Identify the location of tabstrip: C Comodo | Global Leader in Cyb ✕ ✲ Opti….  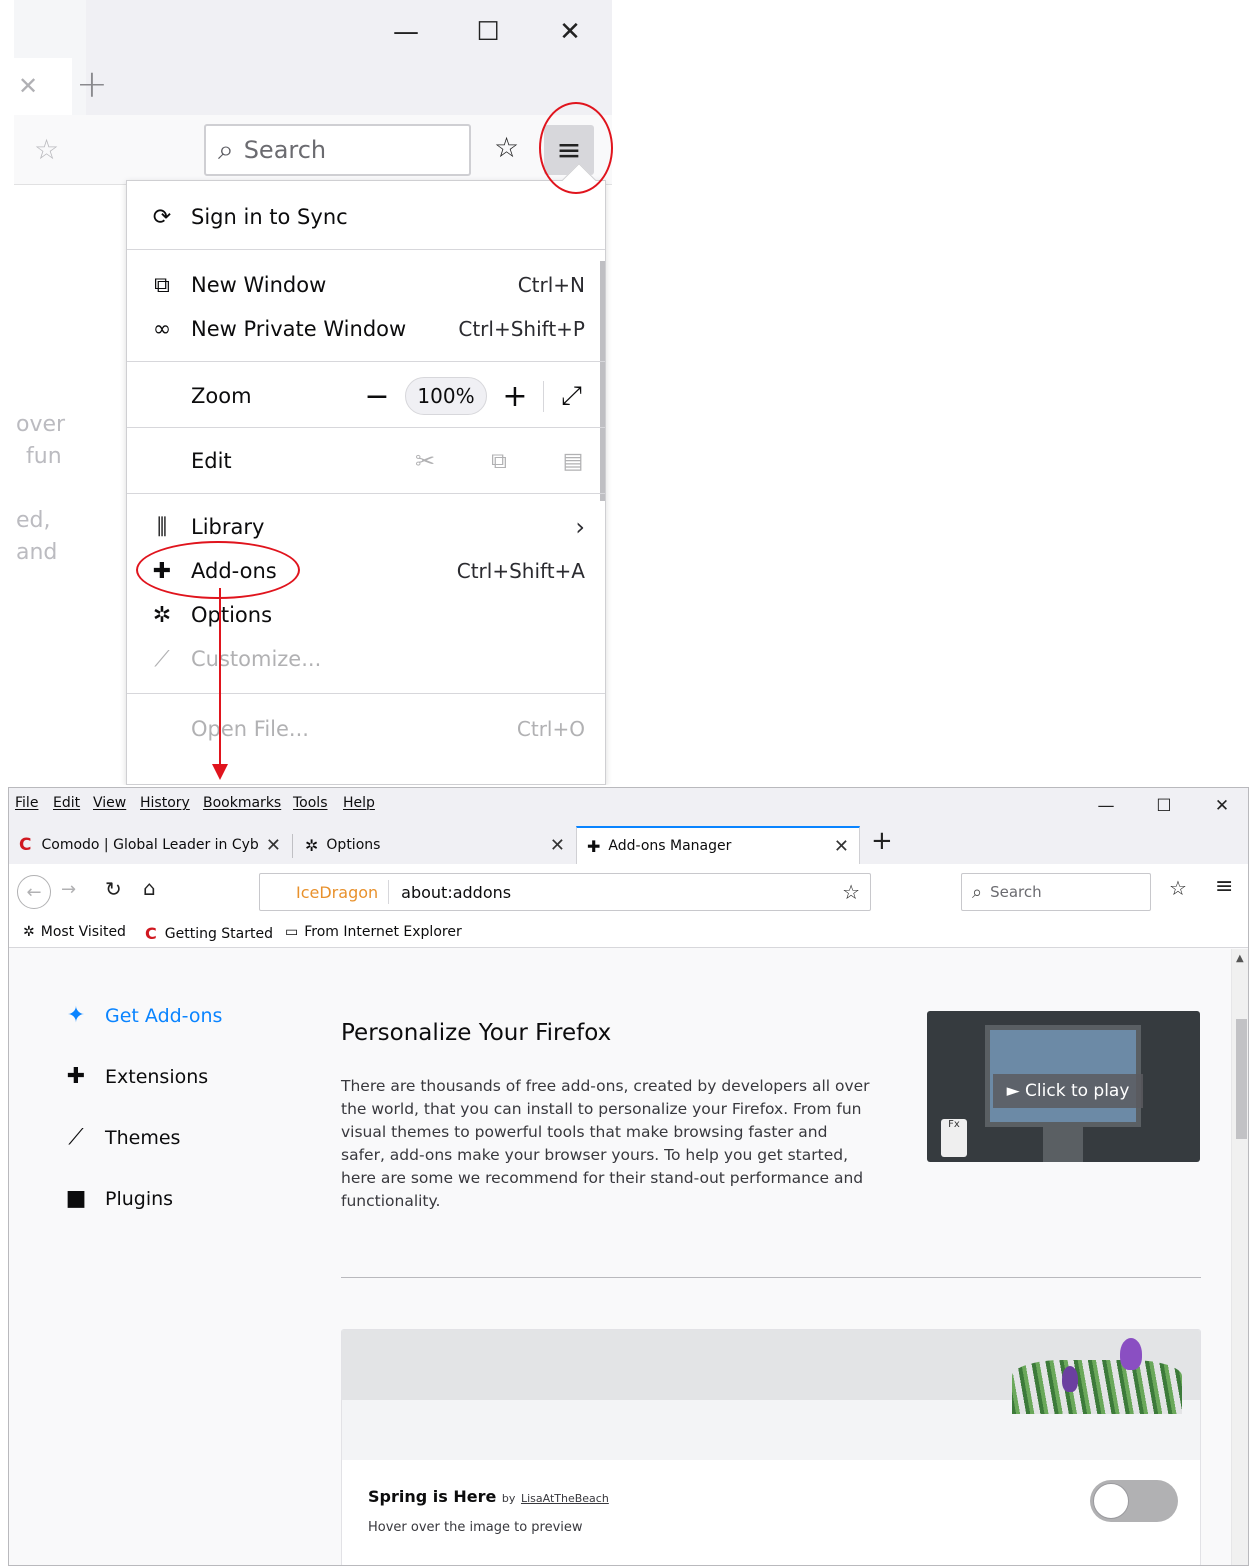
(628, 843).